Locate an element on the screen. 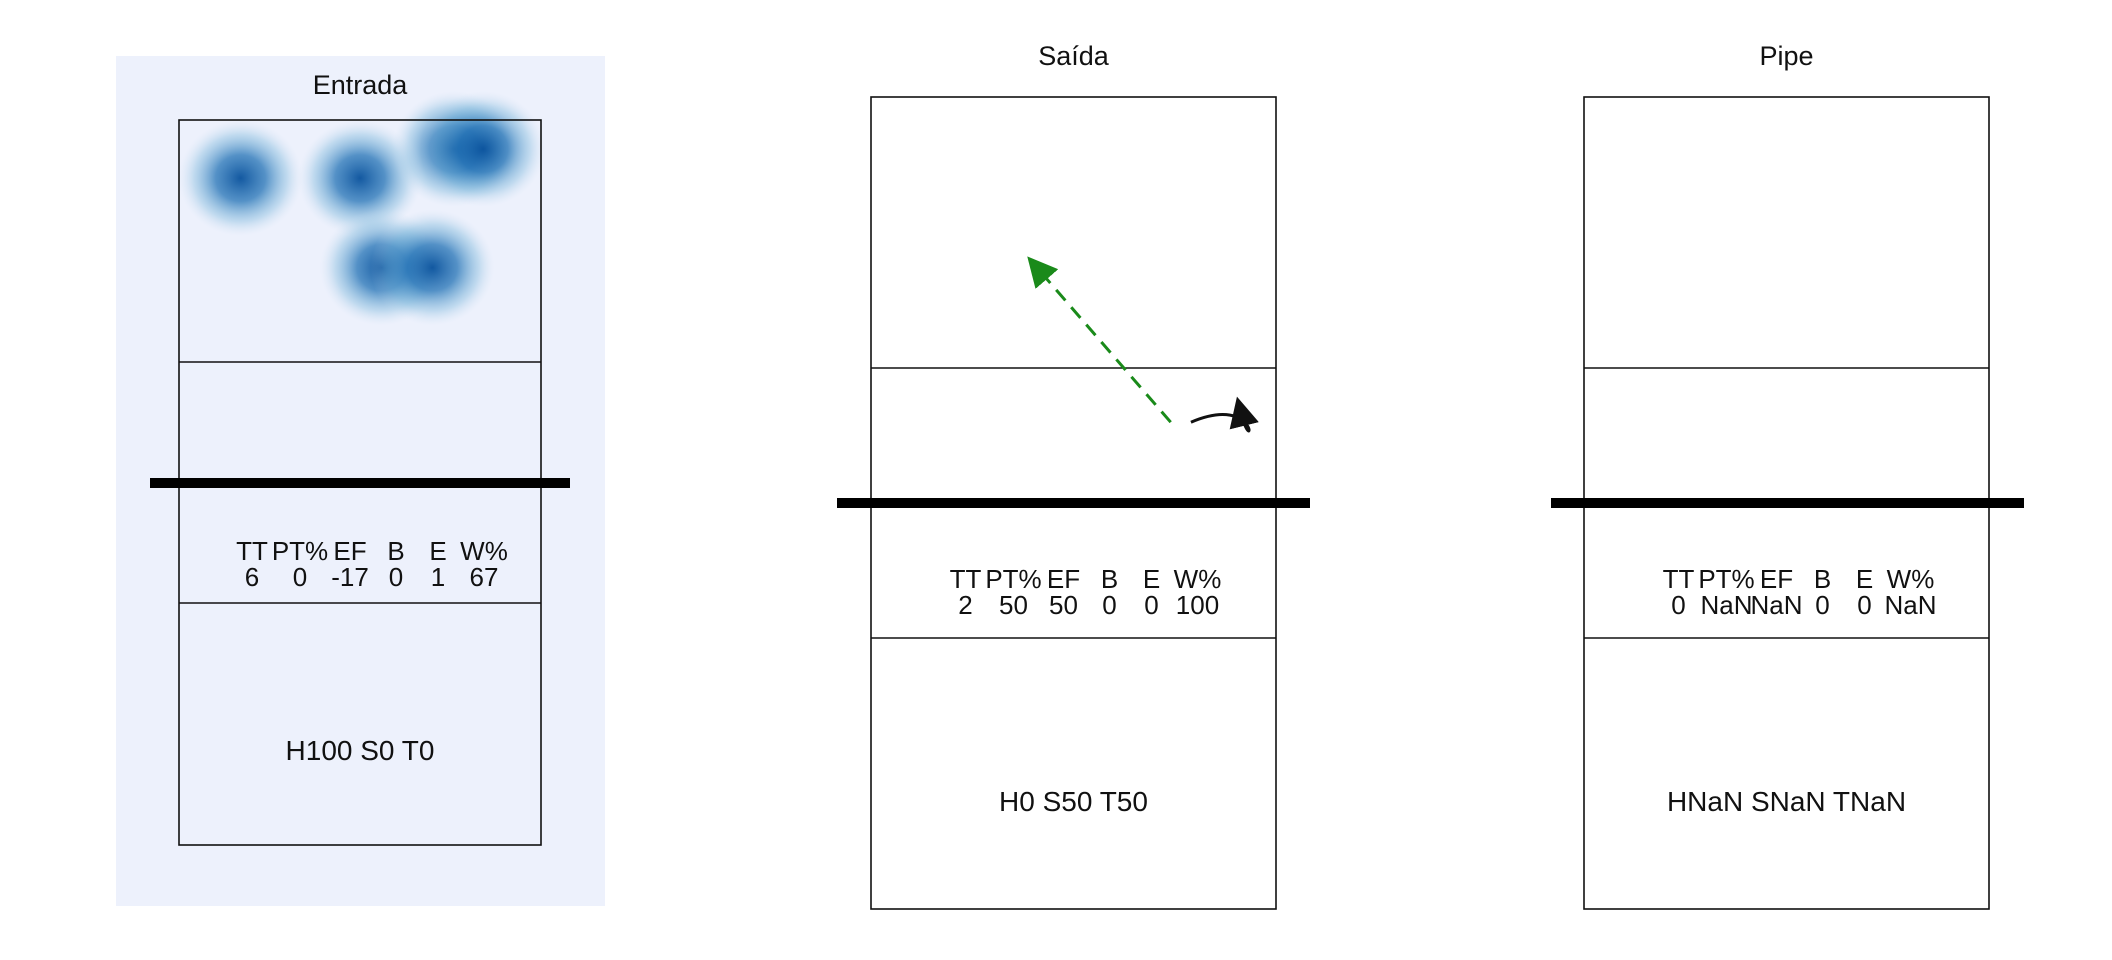 The width and height of the screenshot is (2112, 960). stats-value: 6 is located at coordinates (252, 577).